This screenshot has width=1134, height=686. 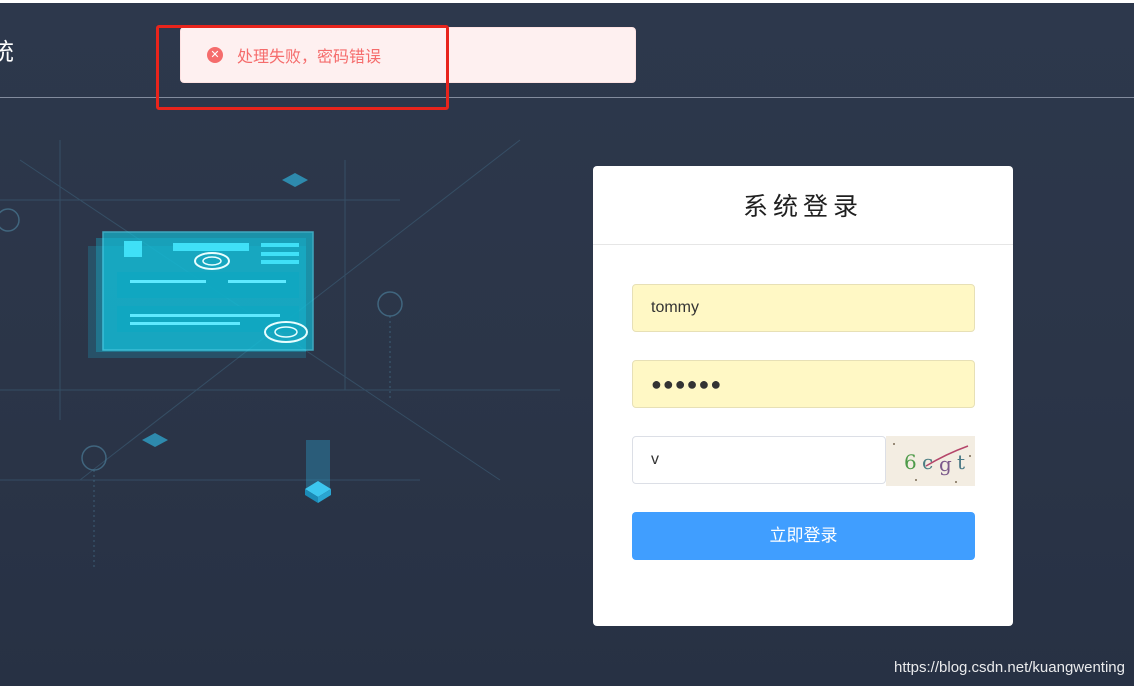 What do you see at coordinates (910, 462) in the screenshot?
I see `captcha-char: 6` at bounding box center [910, 462].